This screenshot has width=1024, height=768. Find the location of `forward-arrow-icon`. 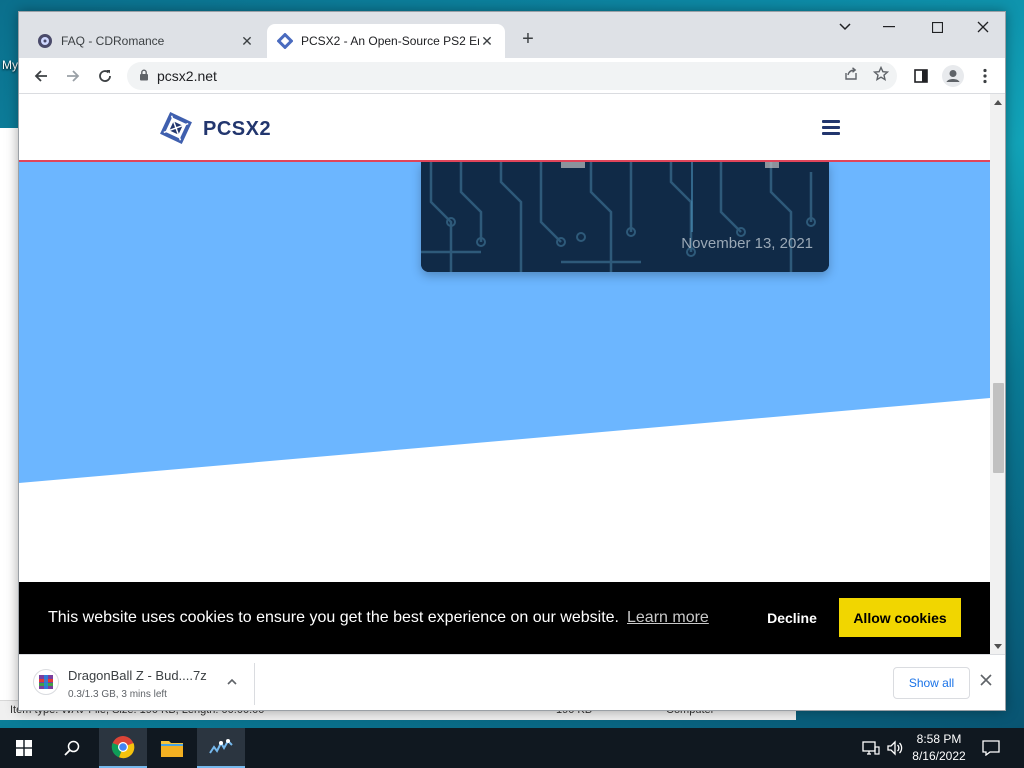

forward-arrow-icon is located at coordinates (73, 76).